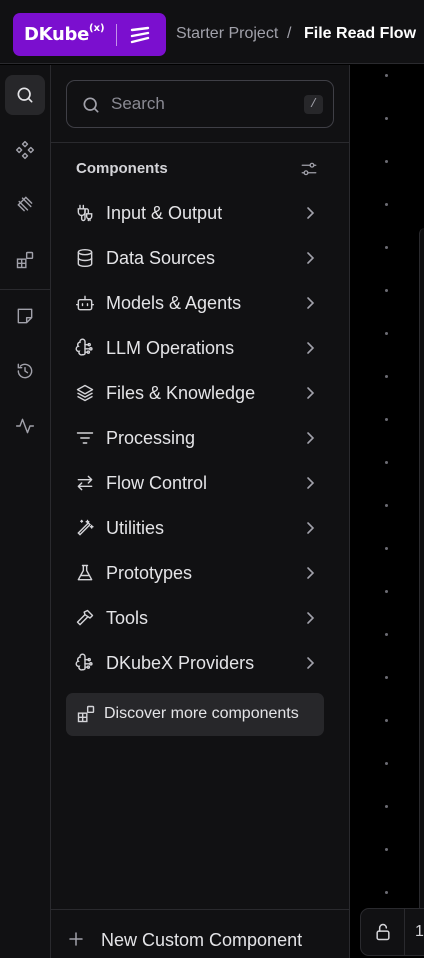 The width and height of the screenshot is (424, 958). I want to click on history-icon, so click(25, 371).